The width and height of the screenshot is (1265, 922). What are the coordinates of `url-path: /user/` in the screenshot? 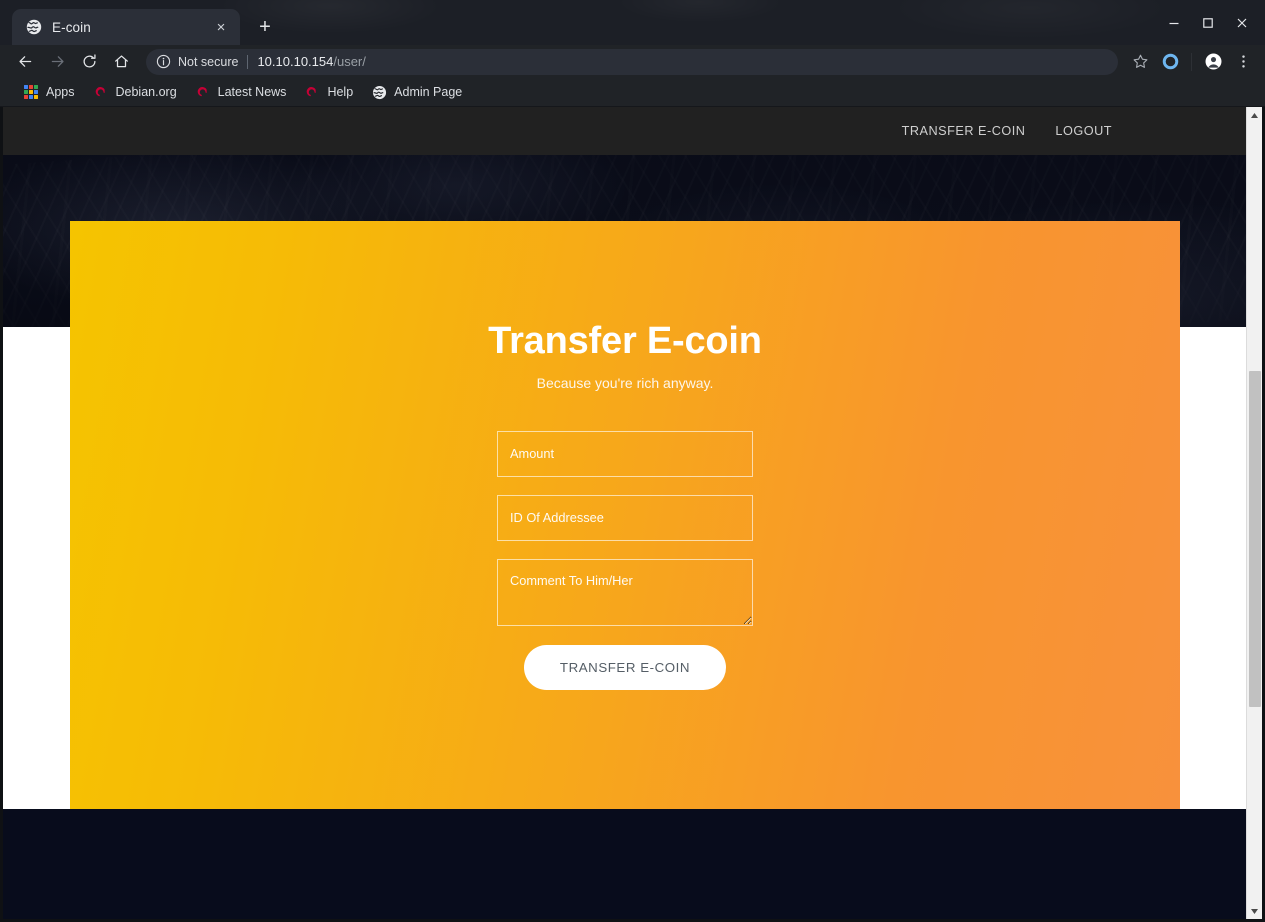 It's located at (349, 61).